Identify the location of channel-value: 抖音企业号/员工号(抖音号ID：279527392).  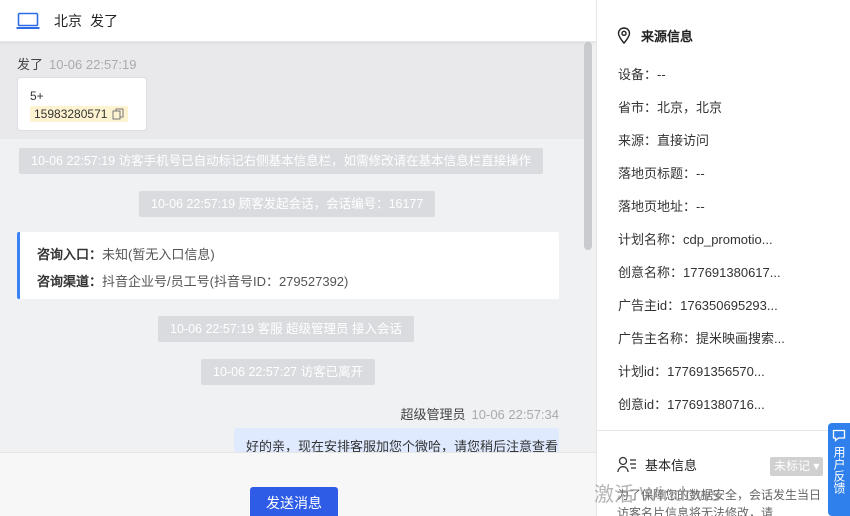
(225, 281).